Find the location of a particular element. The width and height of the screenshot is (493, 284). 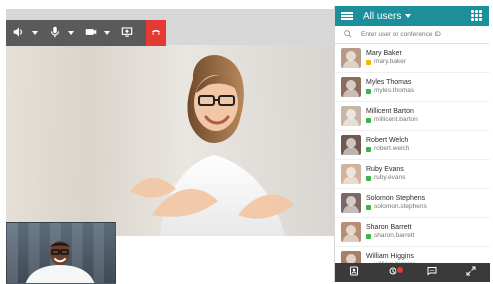

user-id: millicent.barton is located at coordinates (396, 120).